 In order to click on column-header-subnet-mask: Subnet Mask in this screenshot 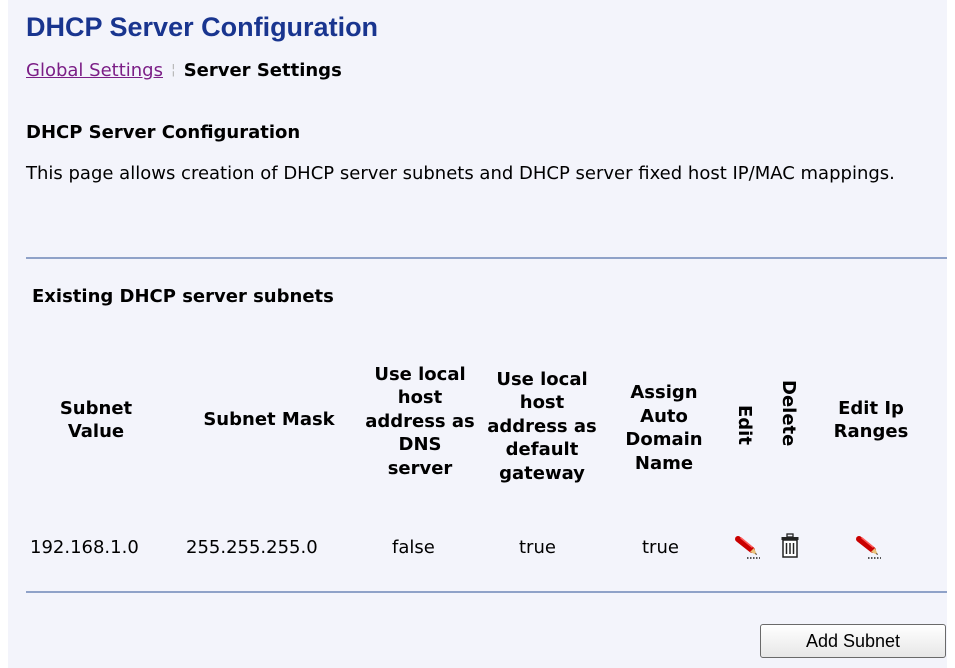, I will do `click(269, 420)`.